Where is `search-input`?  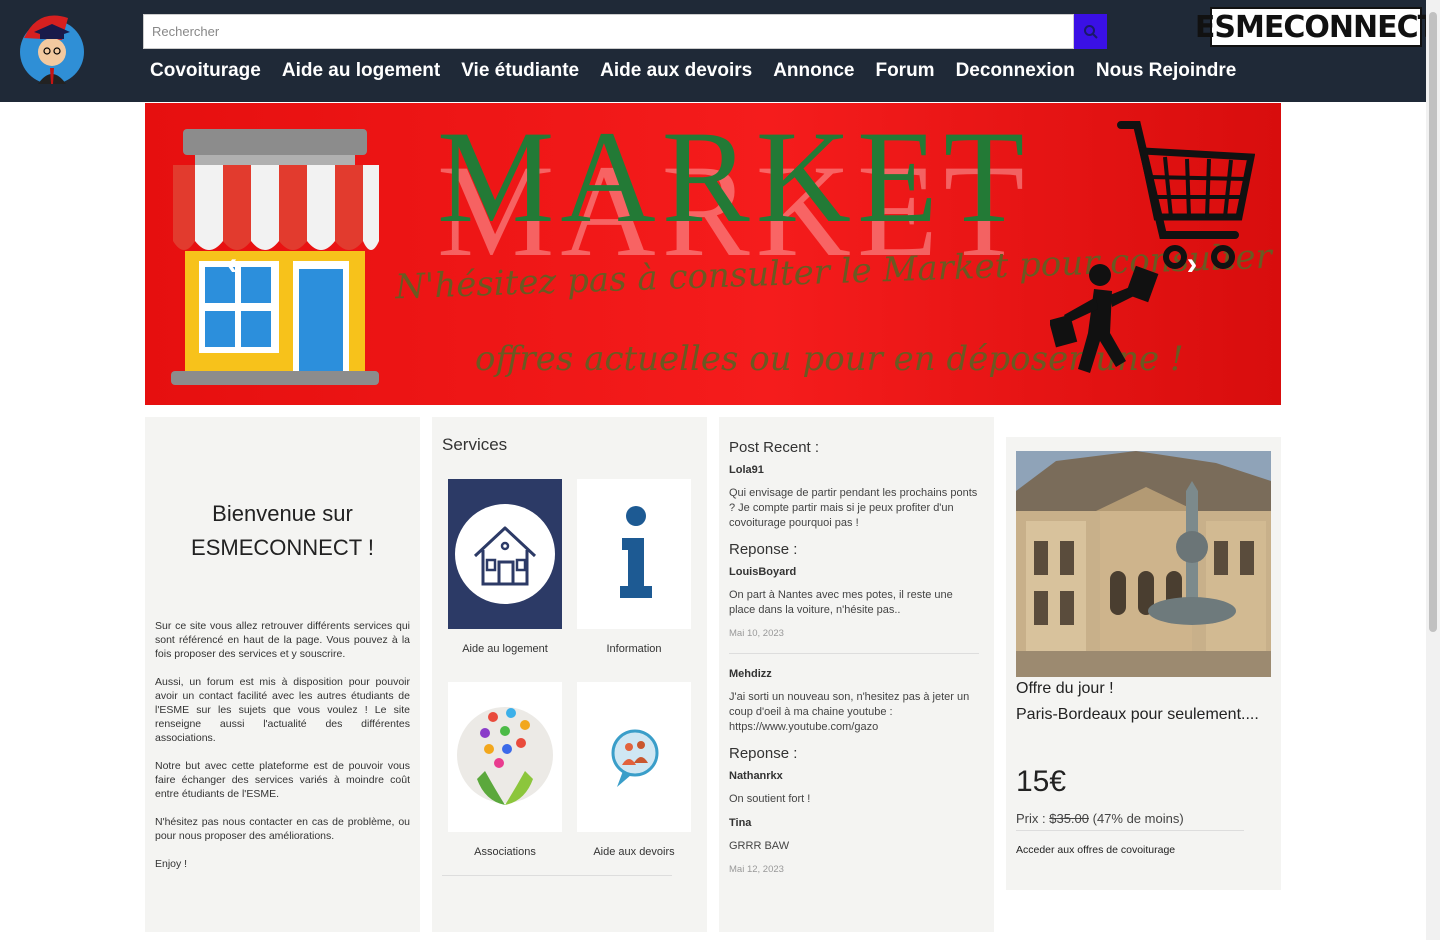
search-input is located at coordinates (608, 31).